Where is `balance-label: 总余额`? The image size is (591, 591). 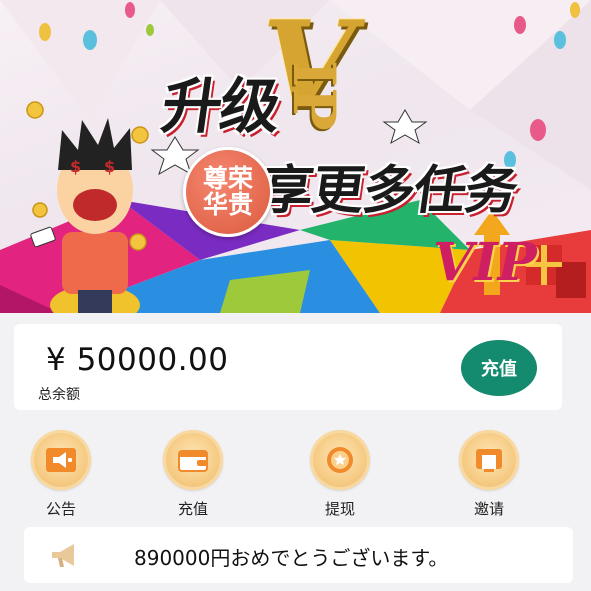 balance-label: 总余额 is located at coordinates (59, 395).